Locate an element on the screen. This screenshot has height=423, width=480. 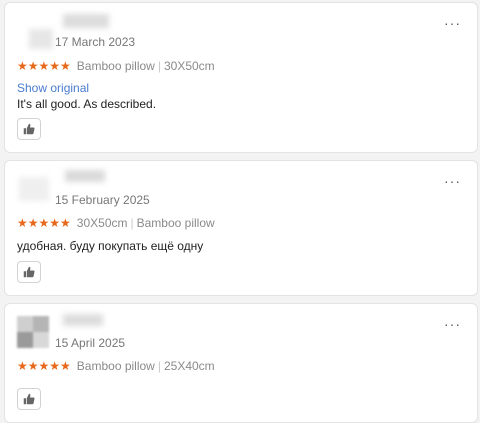
review-date: 15 April 2025 is located at coordinates (90, 343).